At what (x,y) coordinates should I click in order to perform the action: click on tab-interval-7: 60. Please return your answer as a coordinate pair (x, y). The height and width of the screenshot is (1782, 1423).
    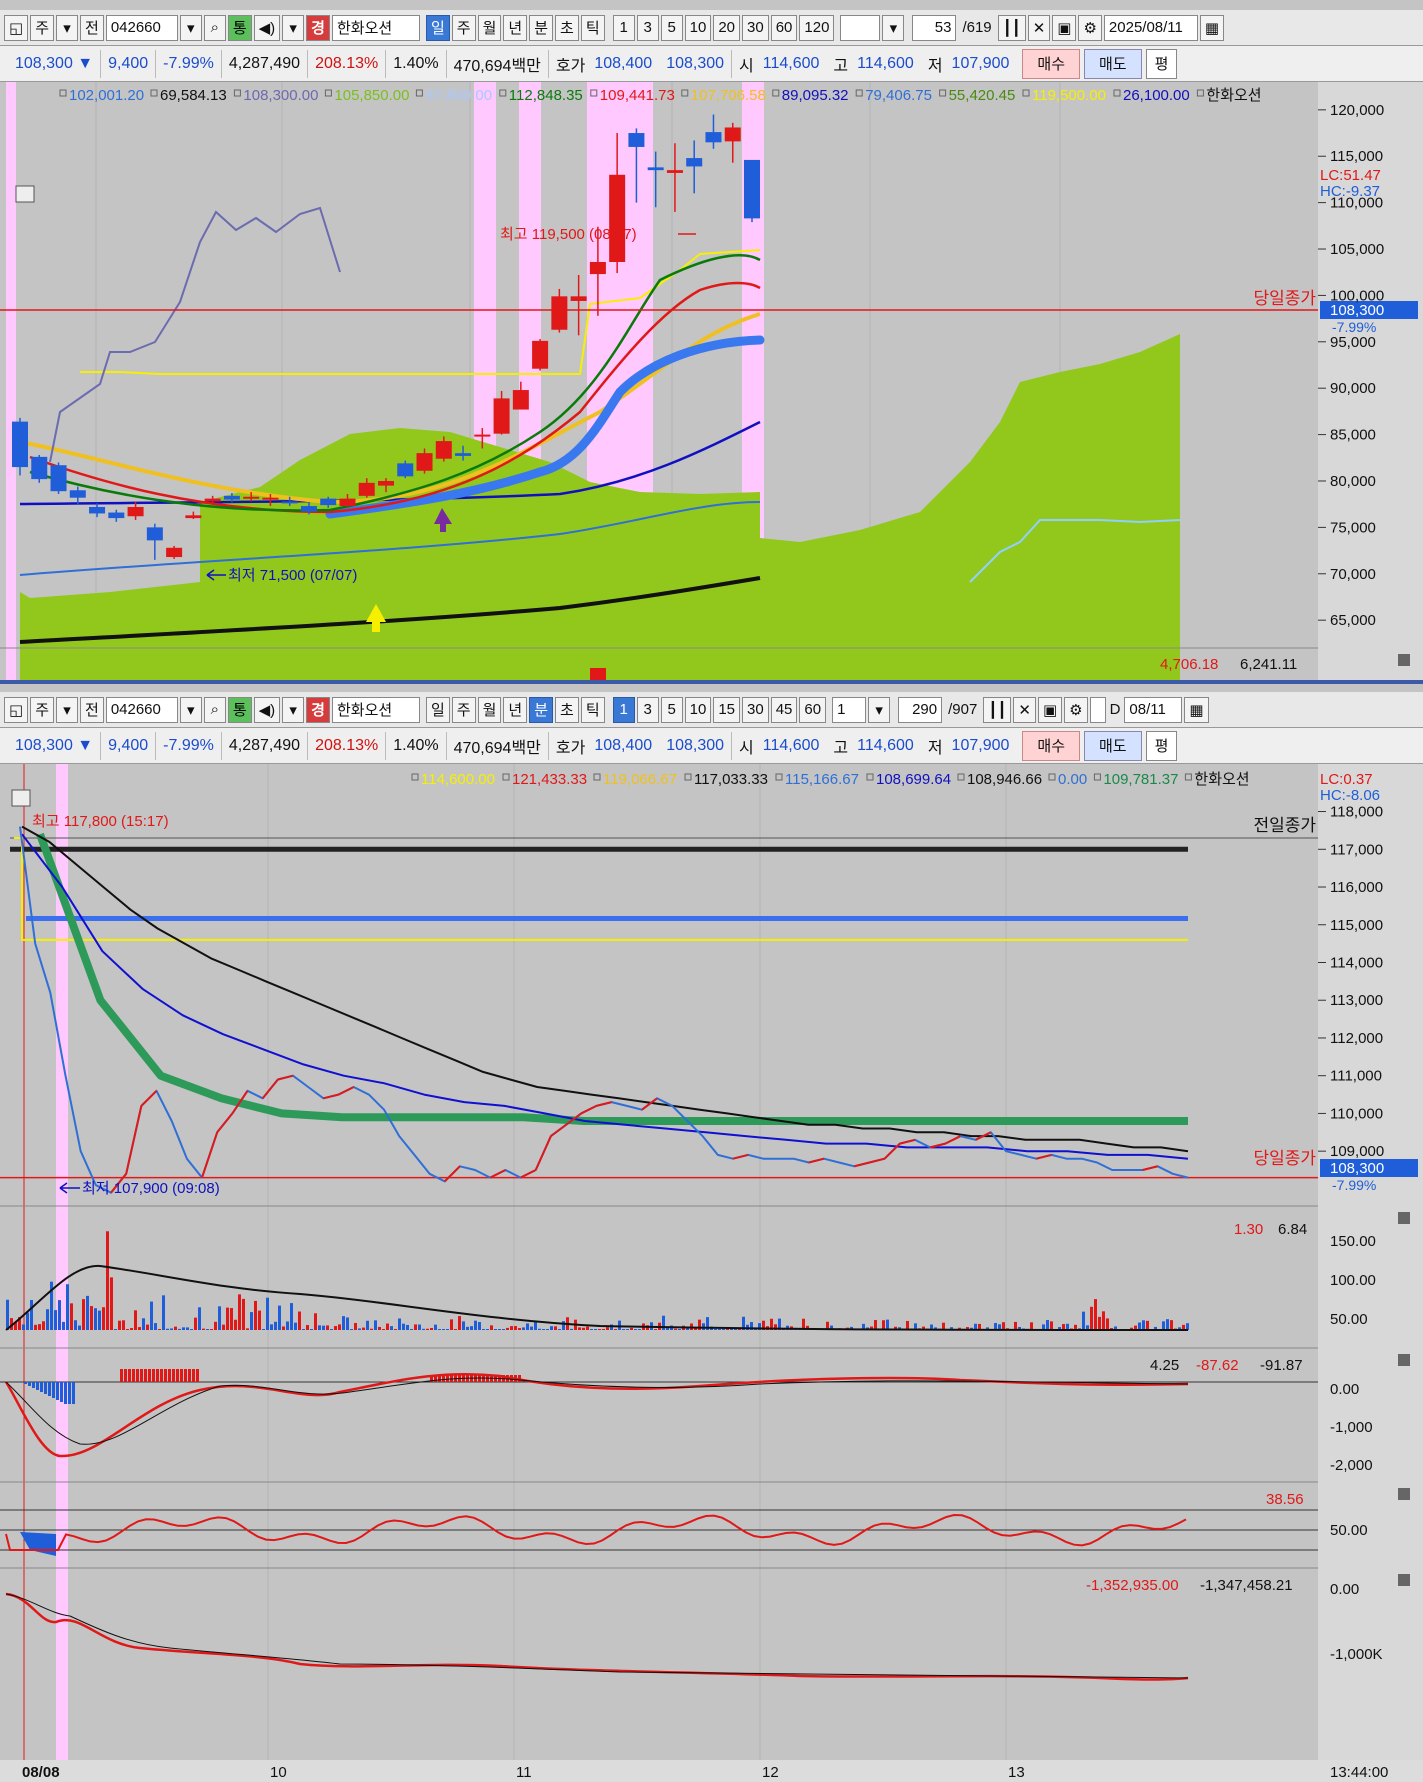
    Looking at the image, I should click on (813, 709).